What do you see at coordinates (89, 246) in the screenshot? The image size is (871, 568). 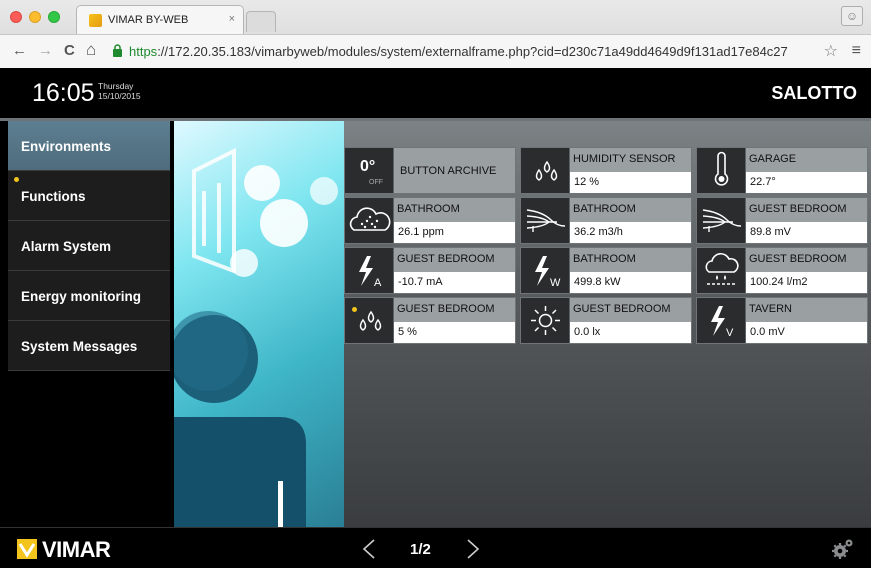 I see `sidebar-item-alarm-system: Alarm System` at bounding box center [89, 246].